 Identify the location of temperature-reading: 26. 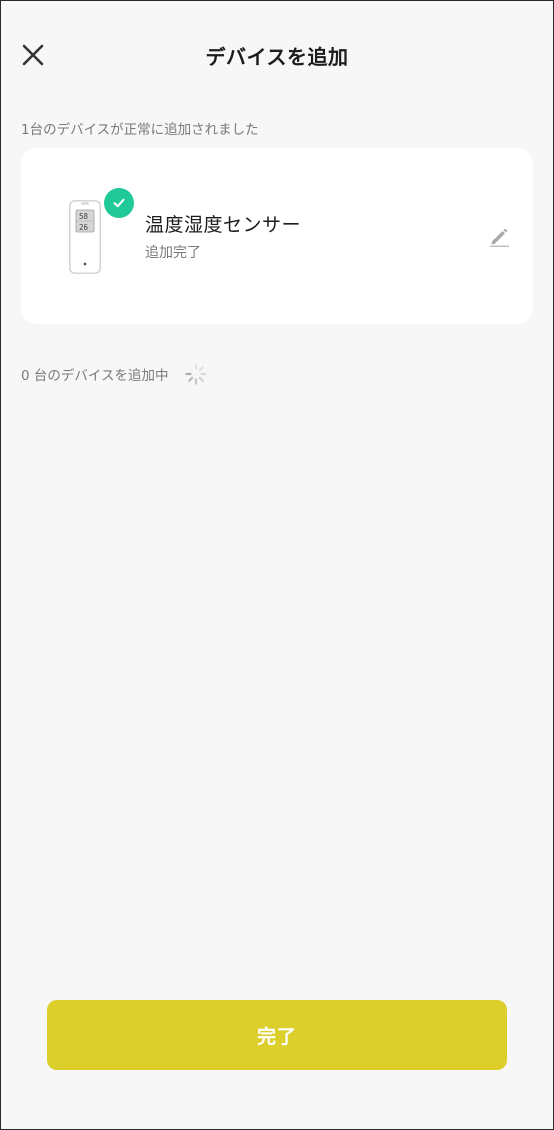
(84, 227).